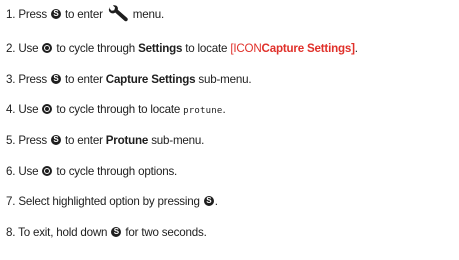 Image resolution: width=459 pixels, height=260 pixels. What do you see at coordinates (246, 48) in the screenshot?
I see `icon-placeholder-prefix: [ICON` at bounding box center [246, 48].